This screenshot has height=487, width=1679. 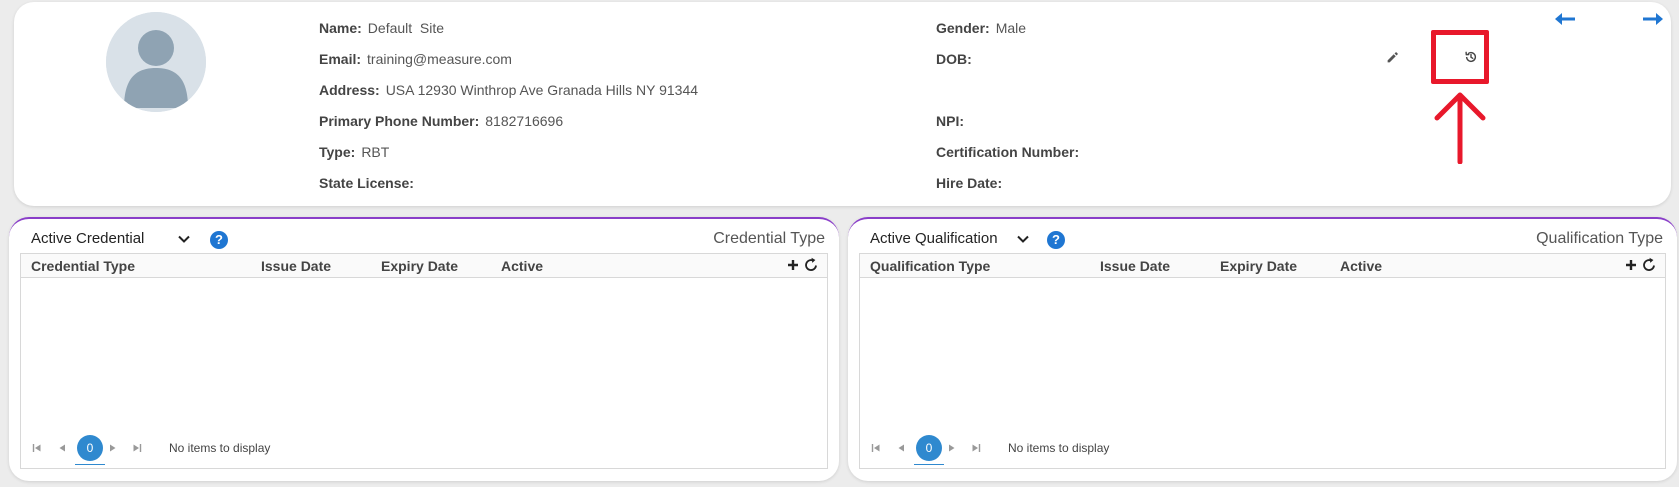 I want to click on npi-field: NPI:, so click(x=953, y=121).